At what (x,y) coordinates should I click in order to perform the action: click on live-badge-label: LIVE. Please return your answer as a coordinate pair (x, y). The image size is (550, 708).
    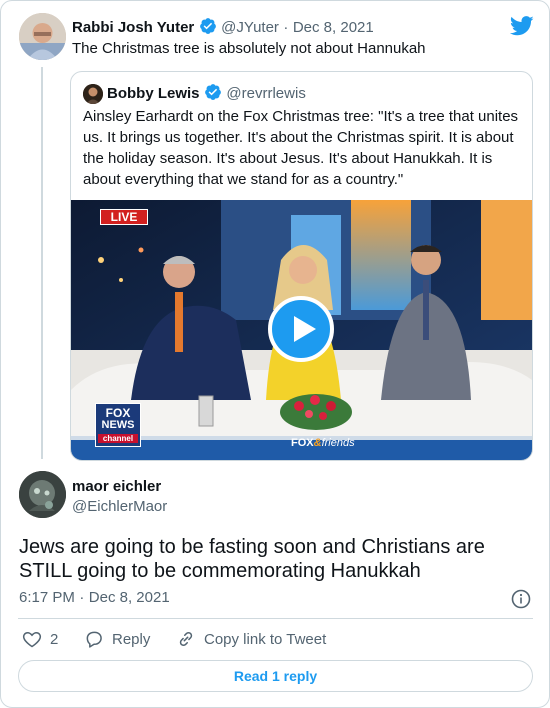
    Looking at the image, I should click on (124, 217).